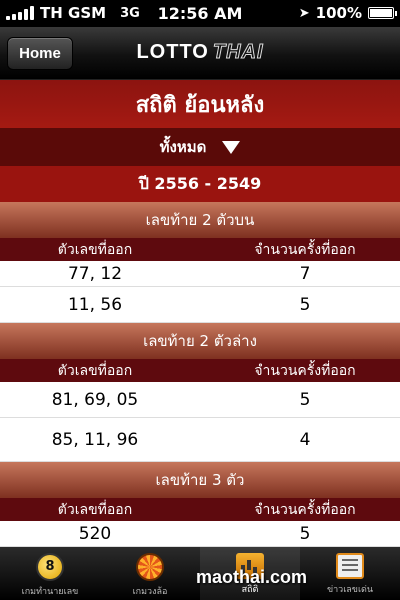 The image size is (400, 600). I want to click on tab-news: ข่าวเลขเด่น, so click(350, 573).